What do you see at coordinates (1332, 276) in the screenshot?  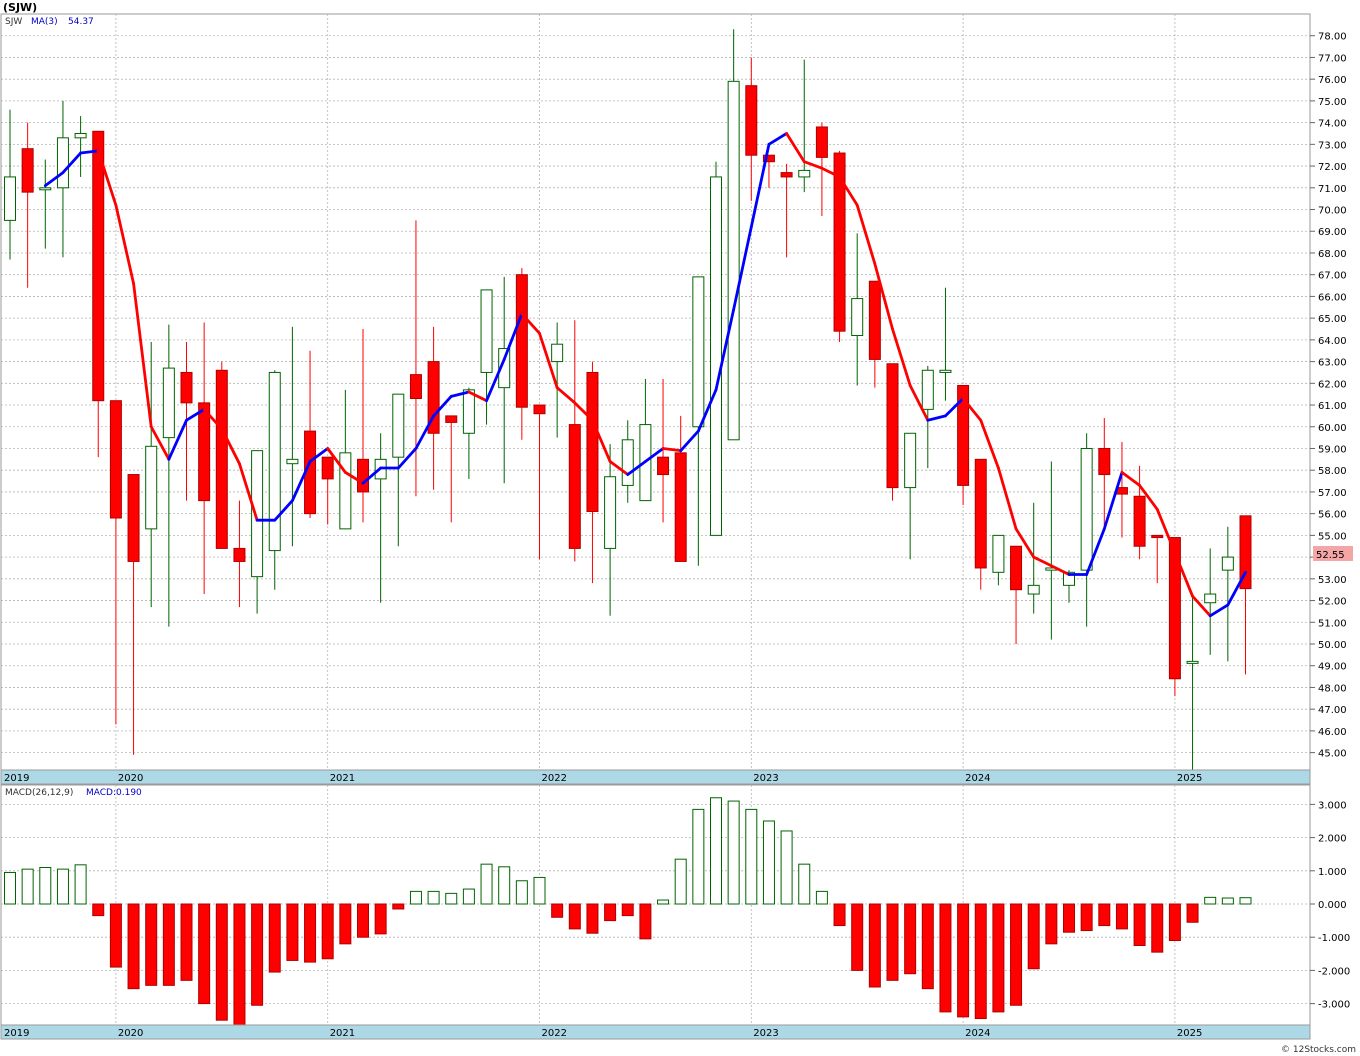 I see `price-tick-label: 67.00` at bounding box center [1332, 276].